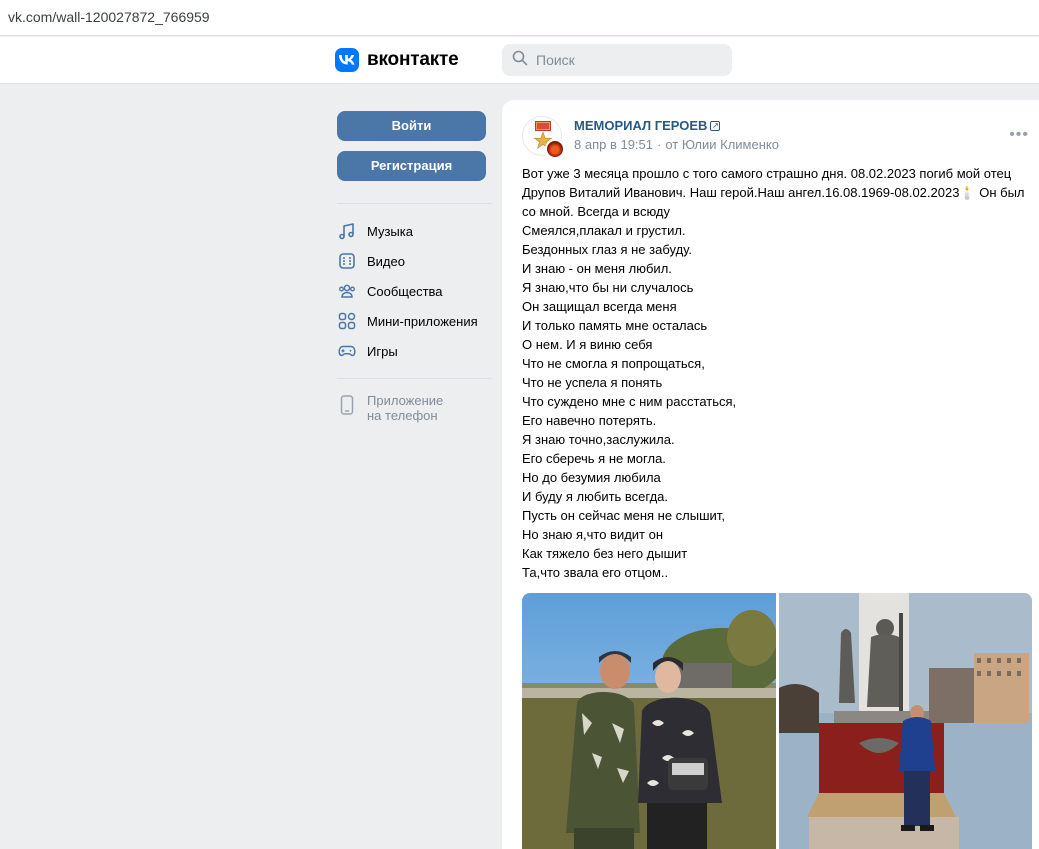 The width and height of the screenshot is (1039, 849). Describe the element at coordinates (589, 420) in the screenshot. I see `poem-line: Его навечно потерять.` at that location.